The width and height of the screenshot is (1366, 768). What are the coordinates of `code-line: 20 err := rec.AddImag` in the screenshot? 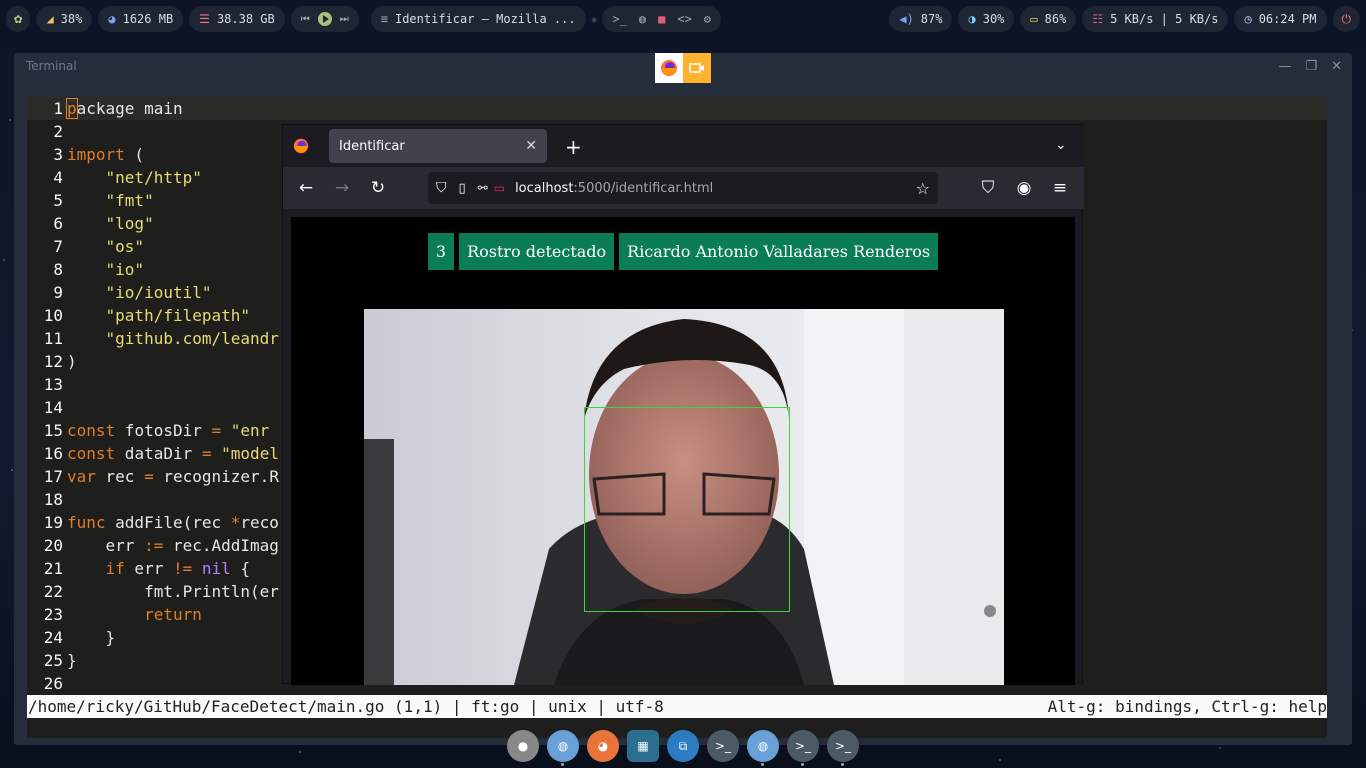 It's located at (153, 545).